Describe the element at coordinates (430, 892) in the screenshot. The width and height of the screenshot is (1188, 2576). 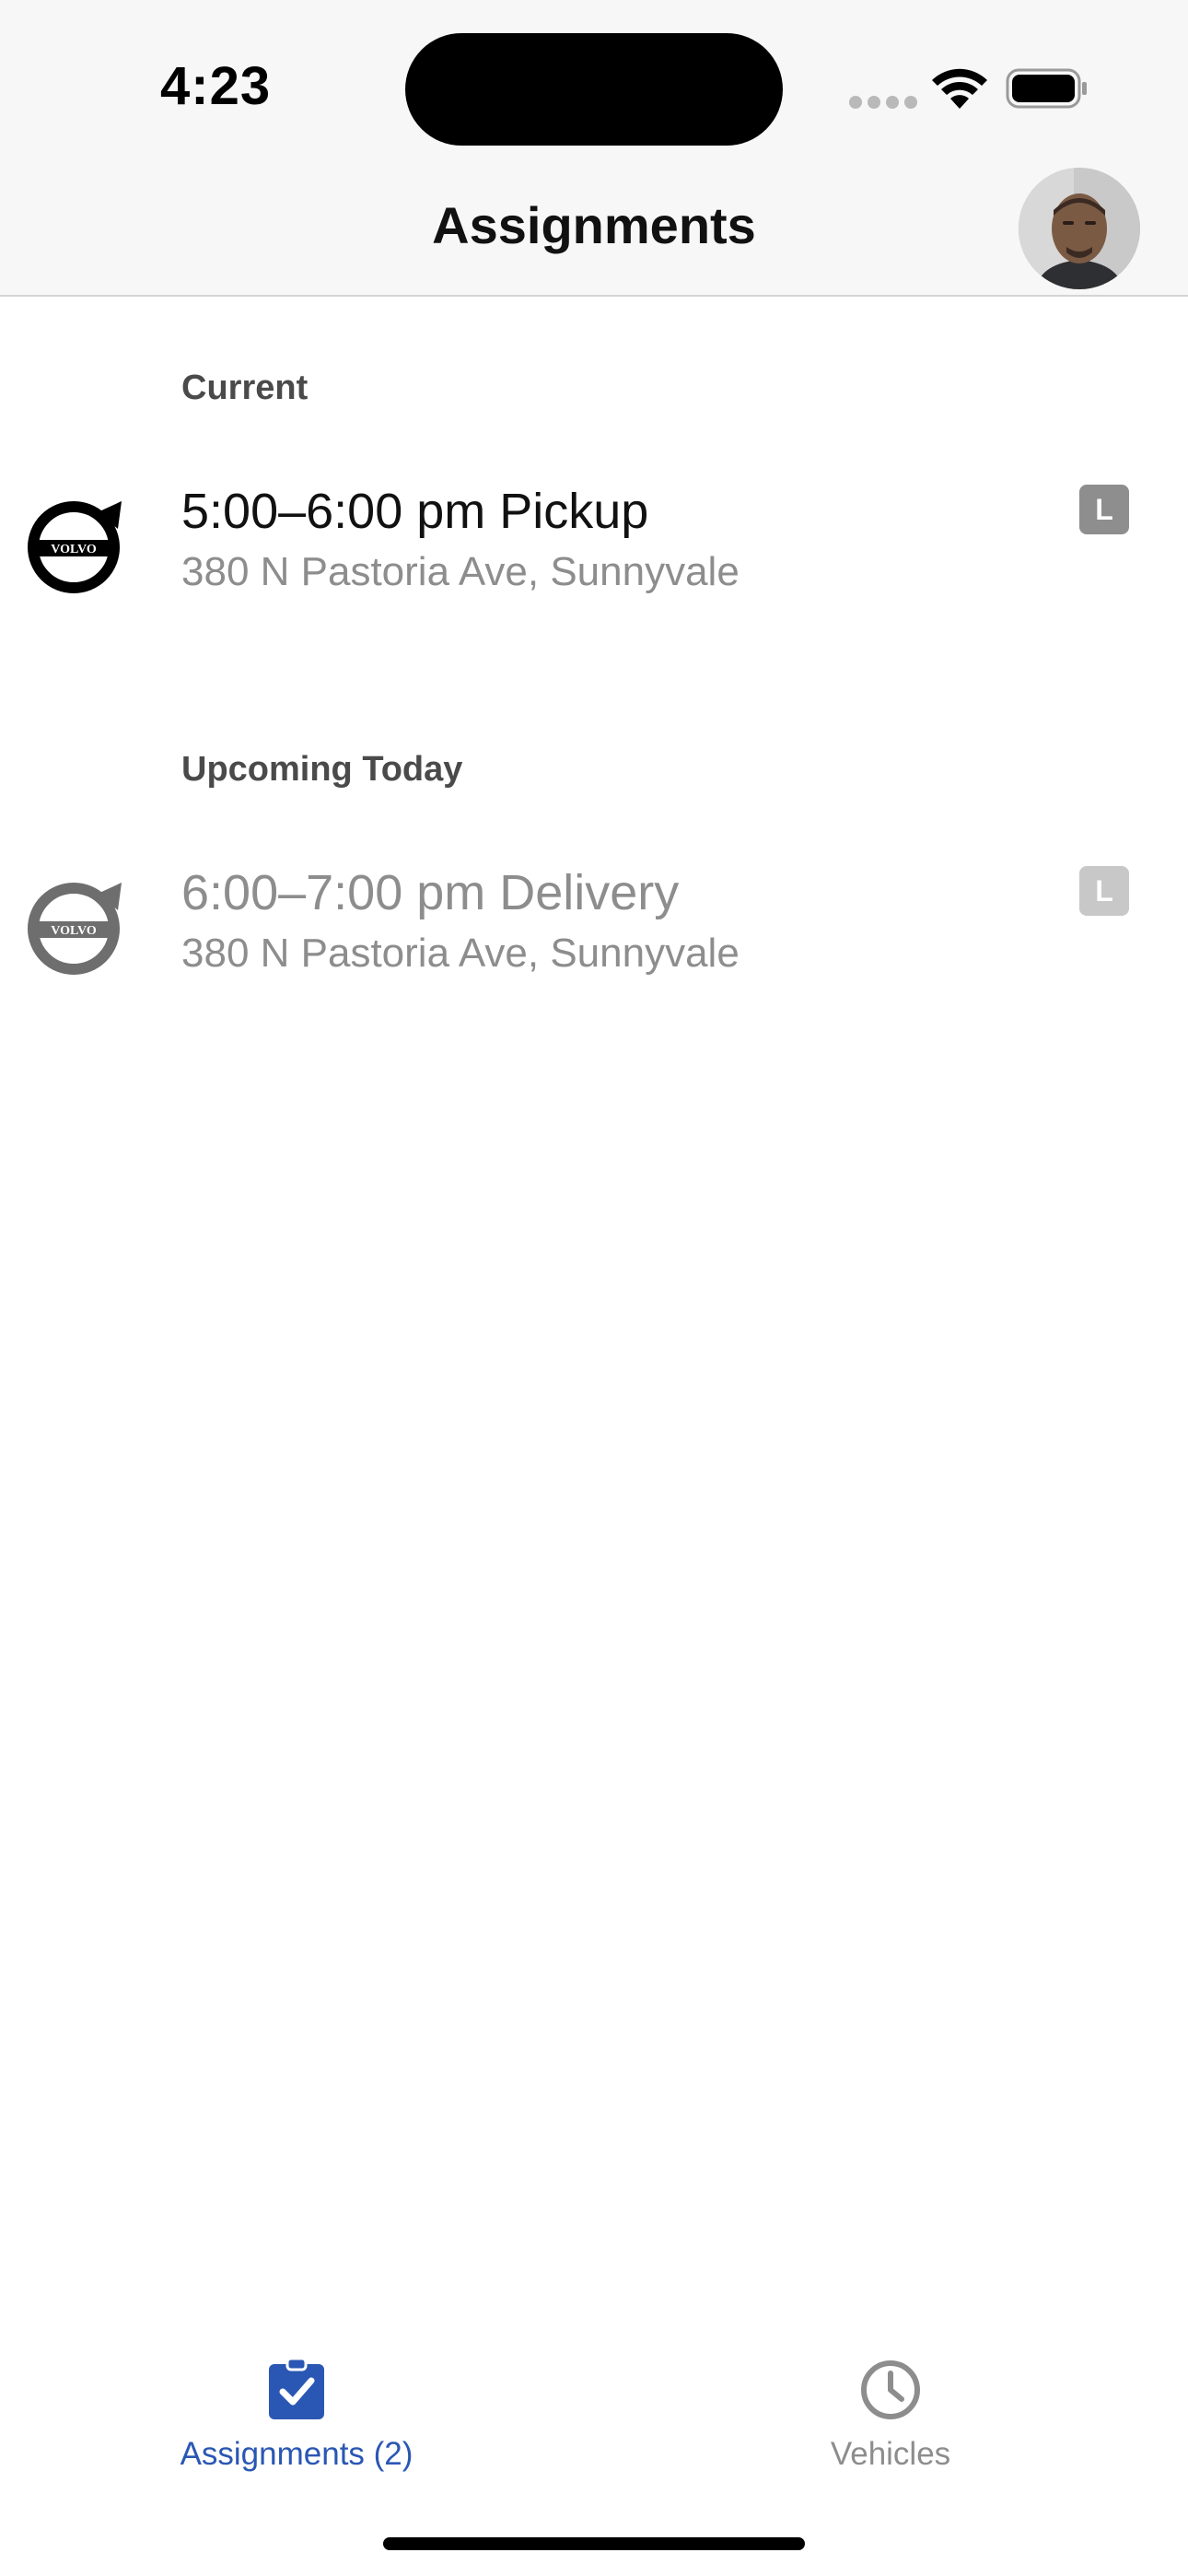
I see `assignment-title: 6:00–7:00 pm Delivery` at that location.